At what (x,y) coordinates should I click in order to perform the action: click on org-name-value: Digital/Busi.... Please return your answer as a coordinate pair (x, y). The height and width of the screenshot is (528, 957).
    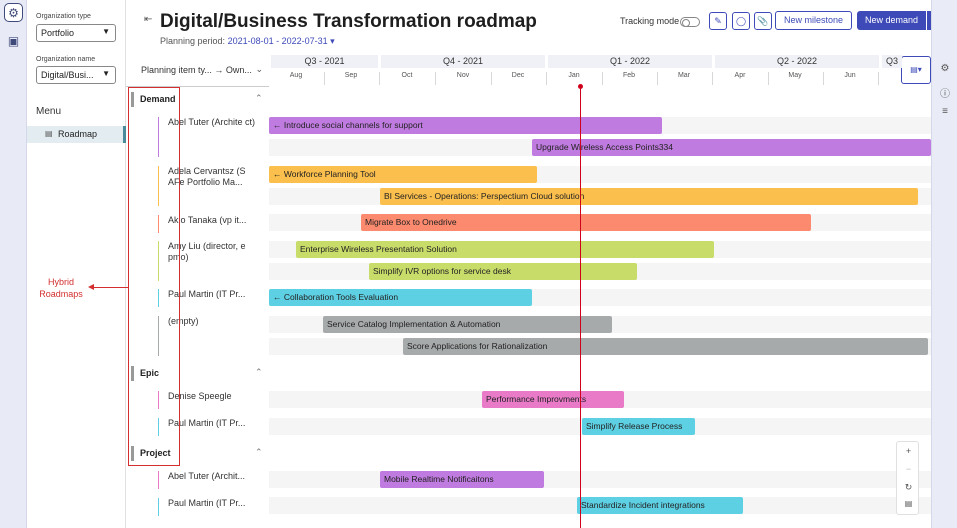
    Looking at the image, I should click on (67, 75).